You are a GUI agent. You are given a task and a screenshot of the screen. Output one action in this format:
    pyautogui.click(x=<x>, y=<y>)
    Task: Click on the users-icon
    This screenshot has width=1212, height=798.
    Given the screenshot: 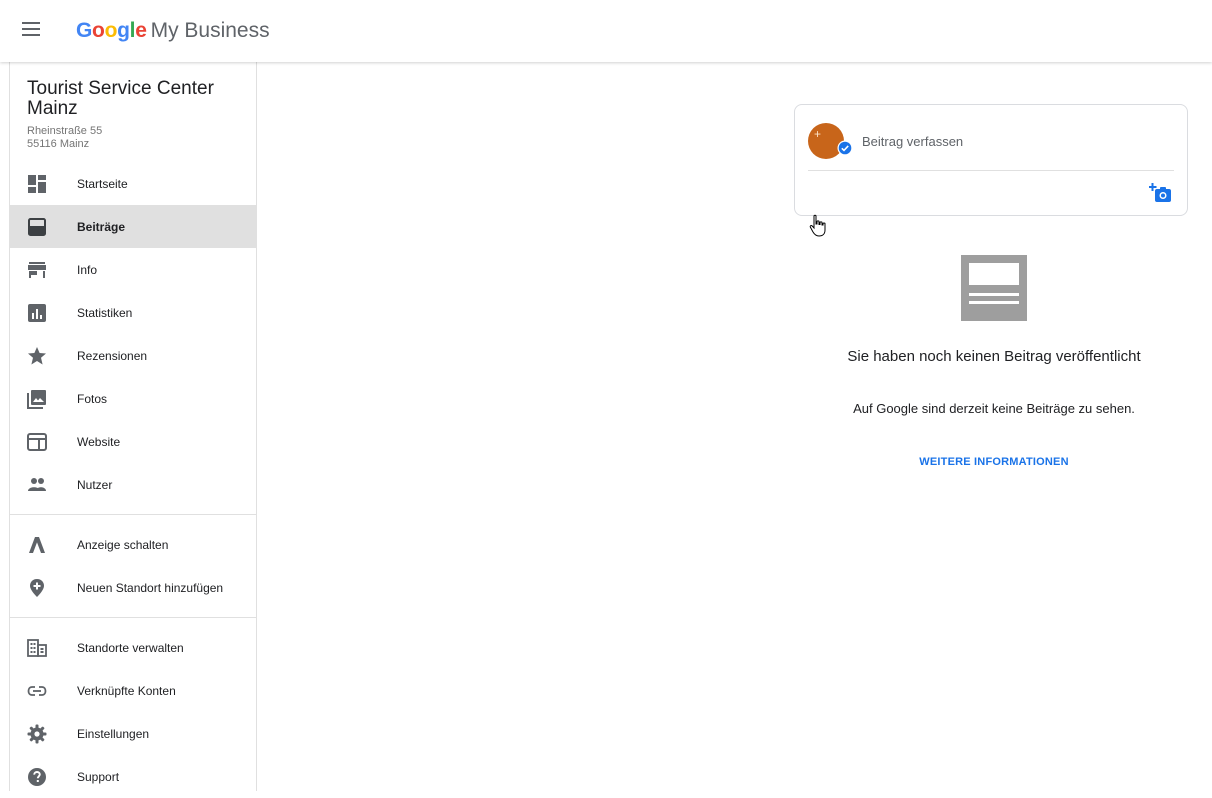 What is the action you would take?
    pyautogui.click(x=37, y=484)
    